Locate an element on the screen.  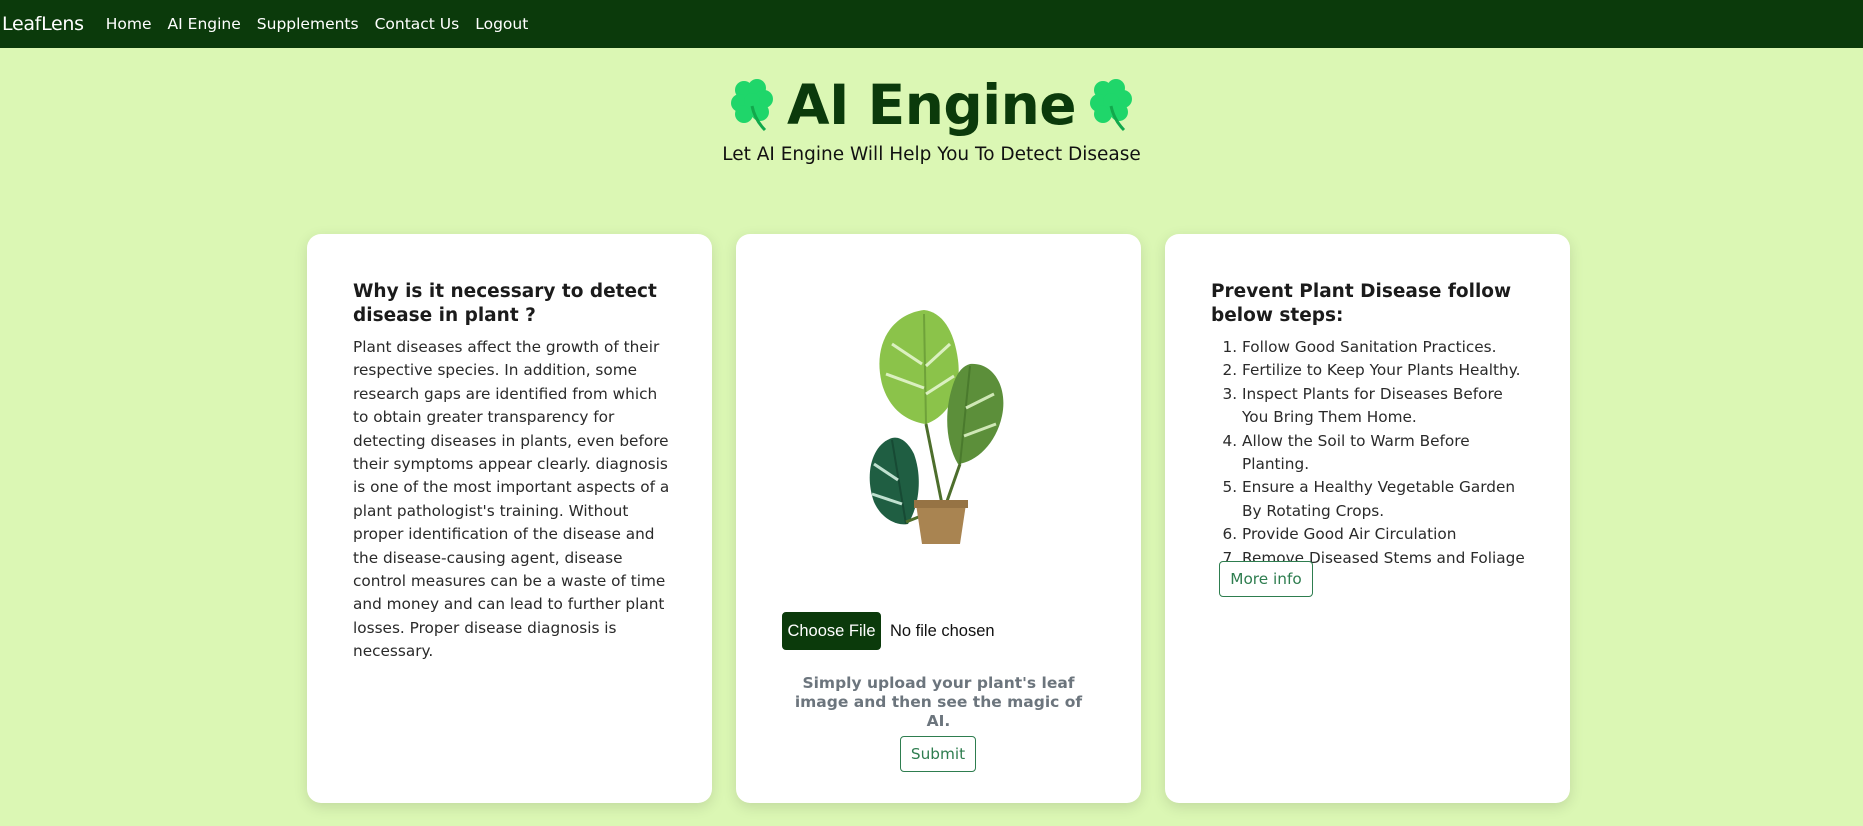
brand-logo: LeafLens is located at coordinates (43, 24).